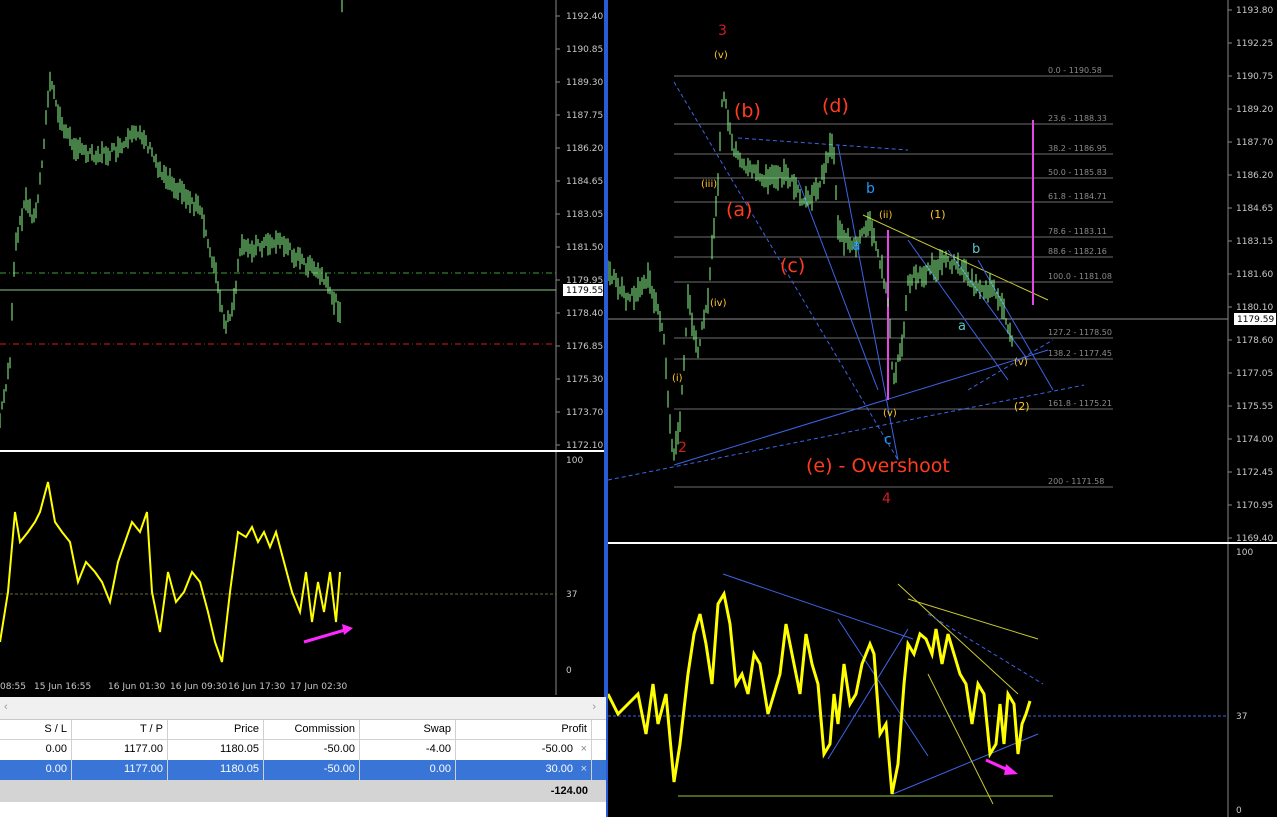 This screenshot has width=1277, height=817. I want to click on wave-label-small-c: c, so click(888, 440).